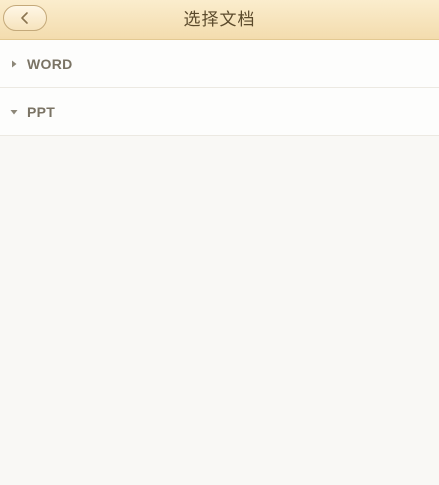  I want to click on caret-down-icon, so click(14, 112).